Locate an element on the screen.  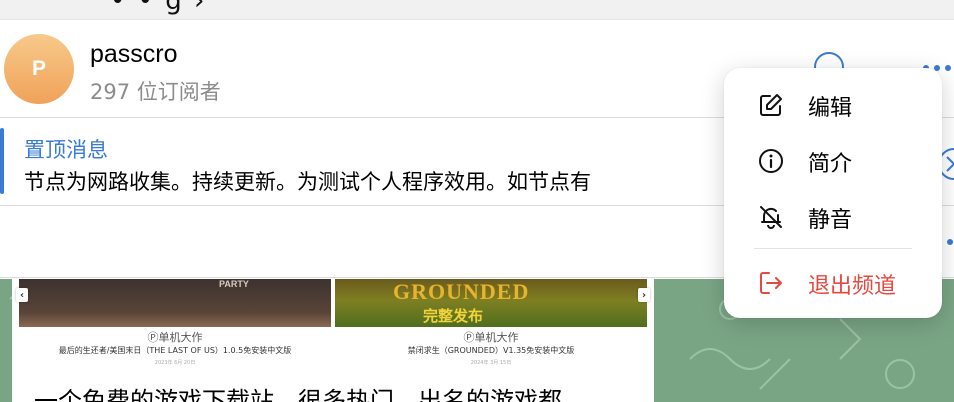
side-dot-icon is located at coordinates (950, 242).